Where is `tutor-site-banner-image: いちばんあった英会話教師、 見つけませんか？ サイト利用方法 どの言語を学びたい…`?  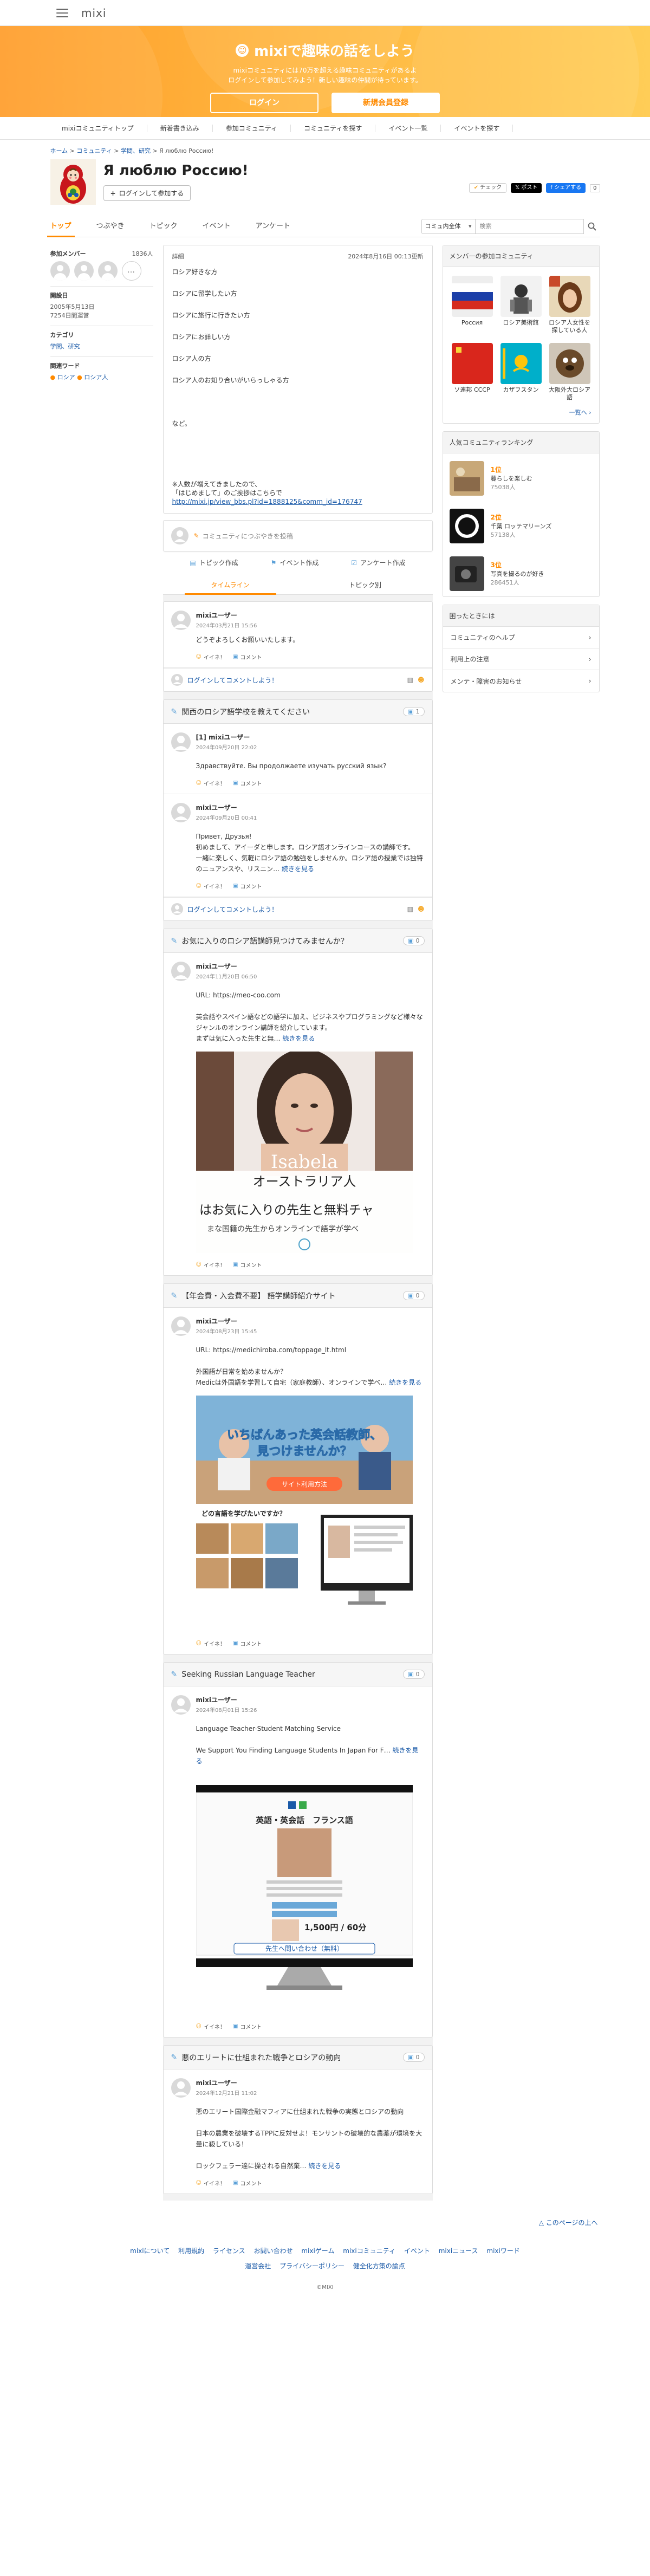
tutor-site-banner-image: いちばんあった英会話教師、 見つけませんか？ サイト利用方法 どの言語を学びたい… is located at coordinates (304, 1514).